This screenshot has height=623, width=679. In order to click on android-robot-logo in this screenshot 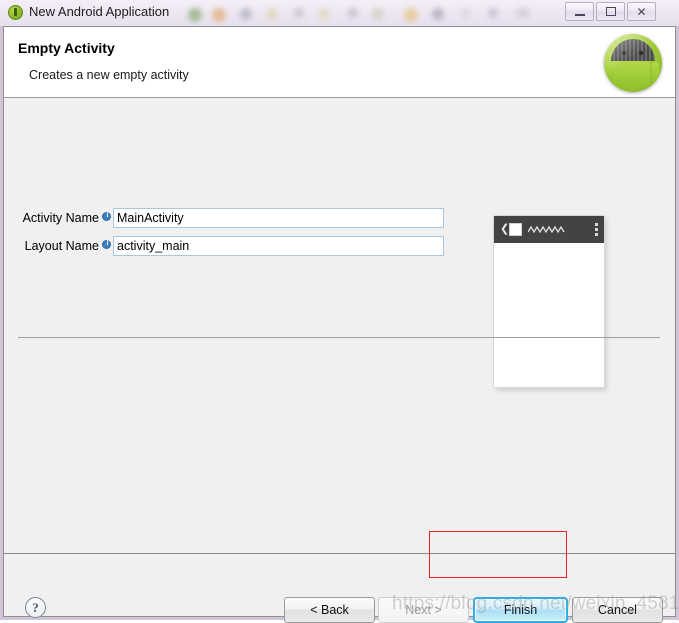, I will do `click(633, 63)`.